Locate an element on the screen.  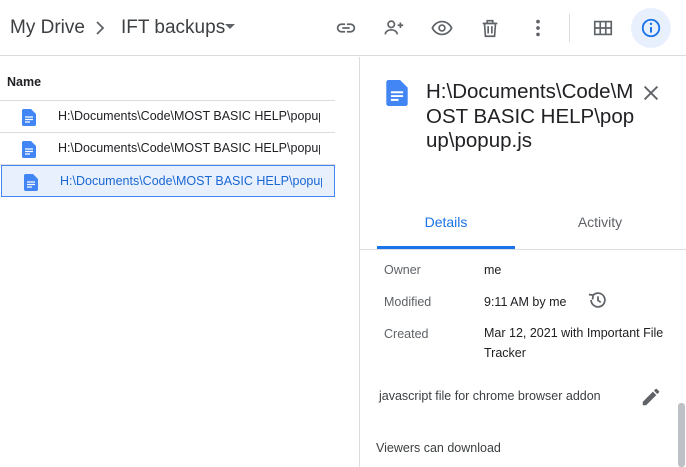
viewers-can-download-text: Viewers can download is located at coordinates (438, 448).